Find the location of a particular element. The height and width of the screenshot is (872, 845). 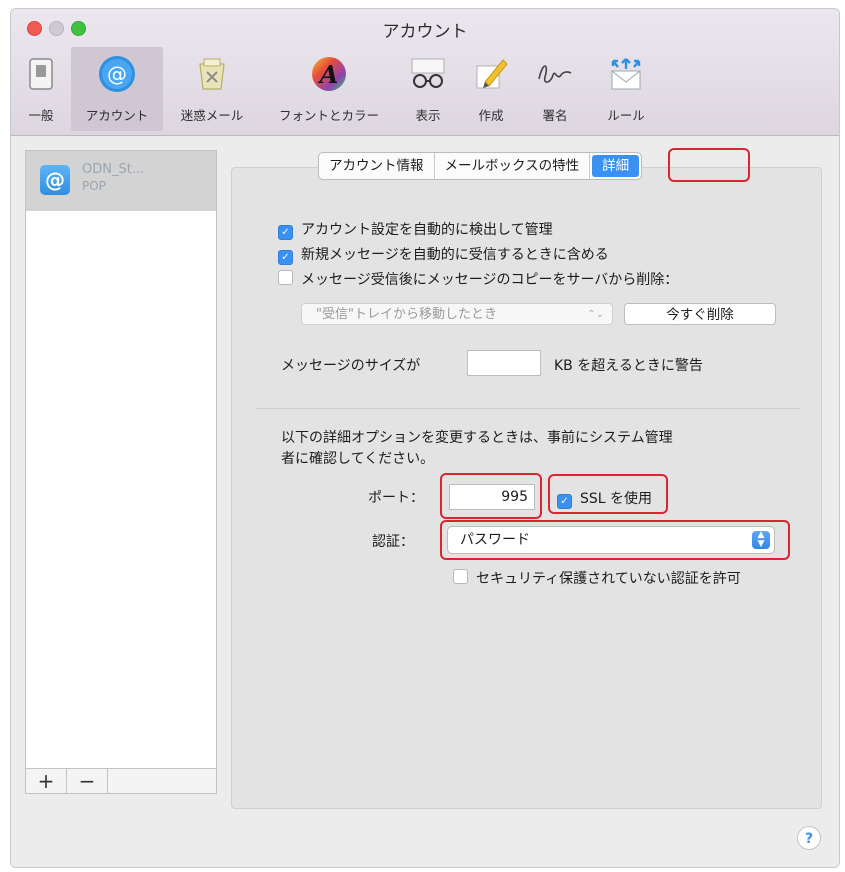

include-new-row: ✓ 新規メッセージを自動的に受信するときに含める is located at coordinates (443, 254).